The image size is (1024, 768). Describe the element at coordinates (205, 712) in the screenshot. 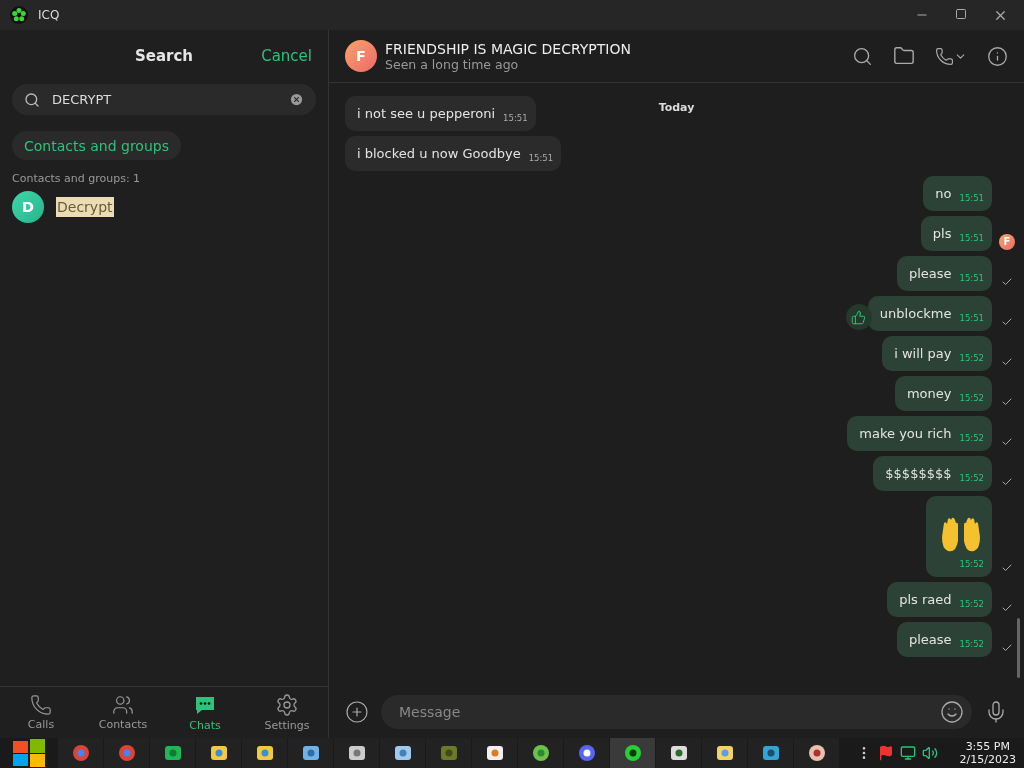

I see `nav-tab: Chats` at that location.